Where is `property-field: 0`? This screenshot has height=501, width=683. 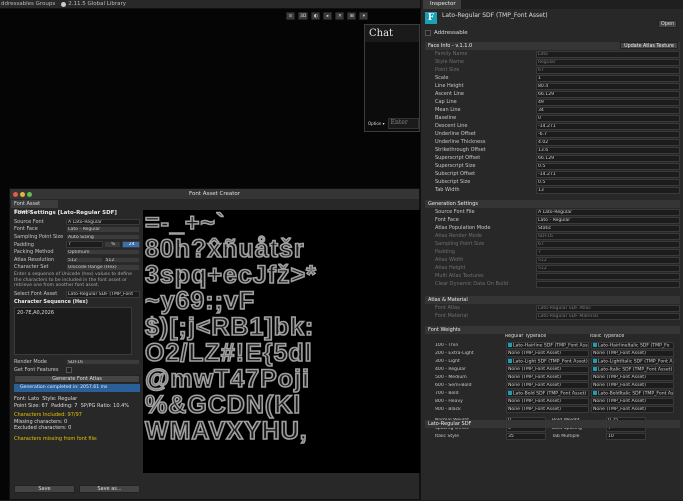
property-field: 0 is located at coordinates (608, 118).